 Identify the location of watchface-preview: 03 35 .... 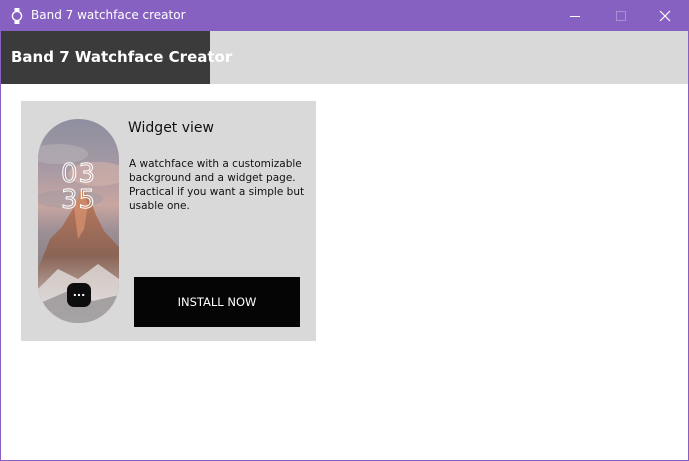
(78, 221).